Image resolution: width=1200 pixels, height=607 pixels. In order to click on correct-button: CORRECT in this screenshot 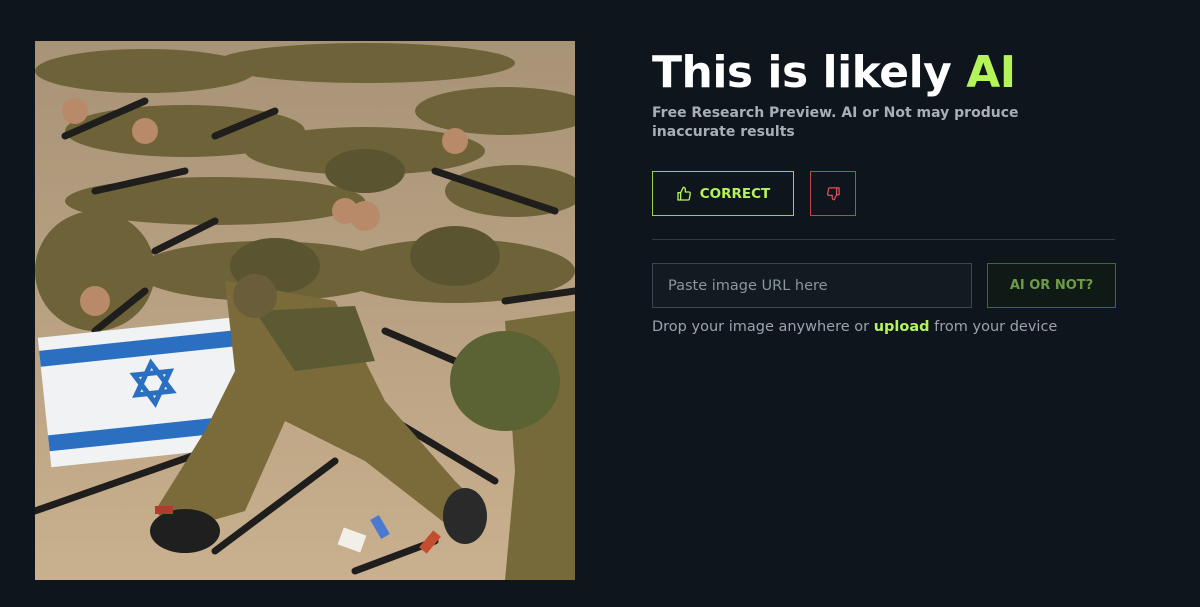, I will do `click(723, 193)`.